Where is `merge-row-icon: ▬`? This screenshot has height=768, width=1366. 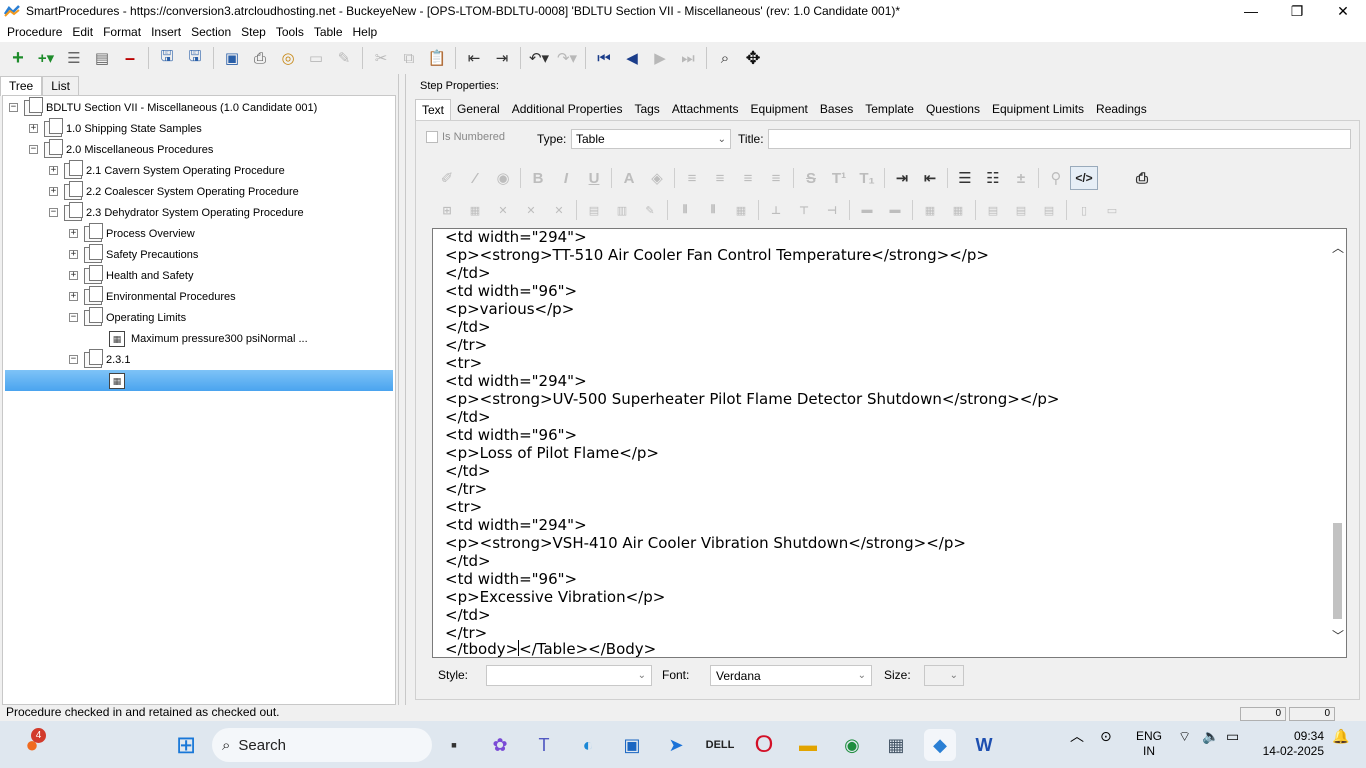 merge-row-icon: ▬ is located at coordinates (867, 210).